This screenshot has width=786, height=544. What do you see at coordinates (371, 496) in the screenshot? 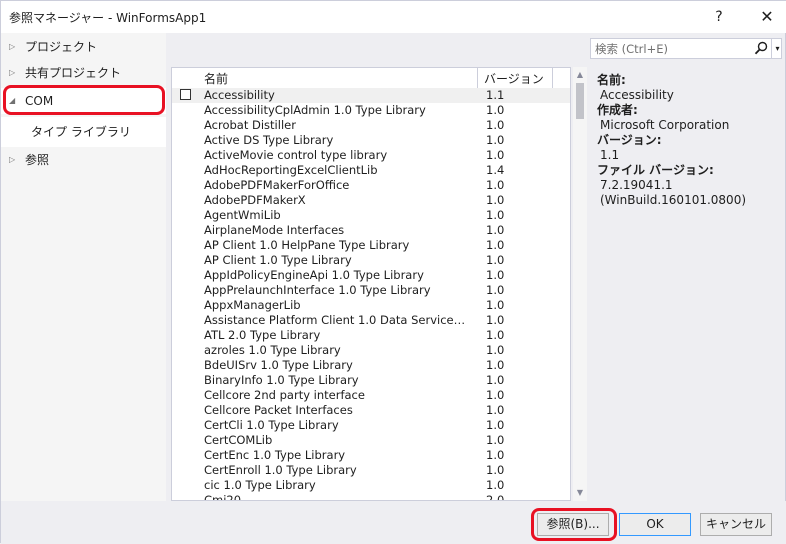
I see `table-row: Cmi20 2.0` at bounding box center [371, 496].